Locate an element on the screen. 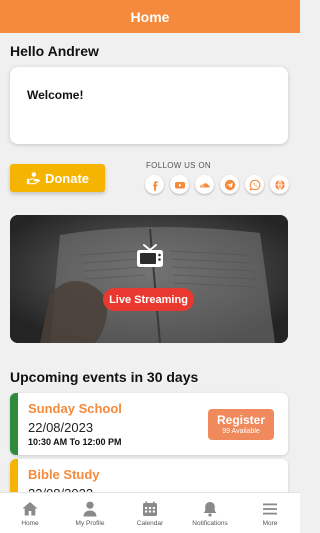 This screenshot has height=533, width=320. app-header: Home is located at coordinates (150, 16).